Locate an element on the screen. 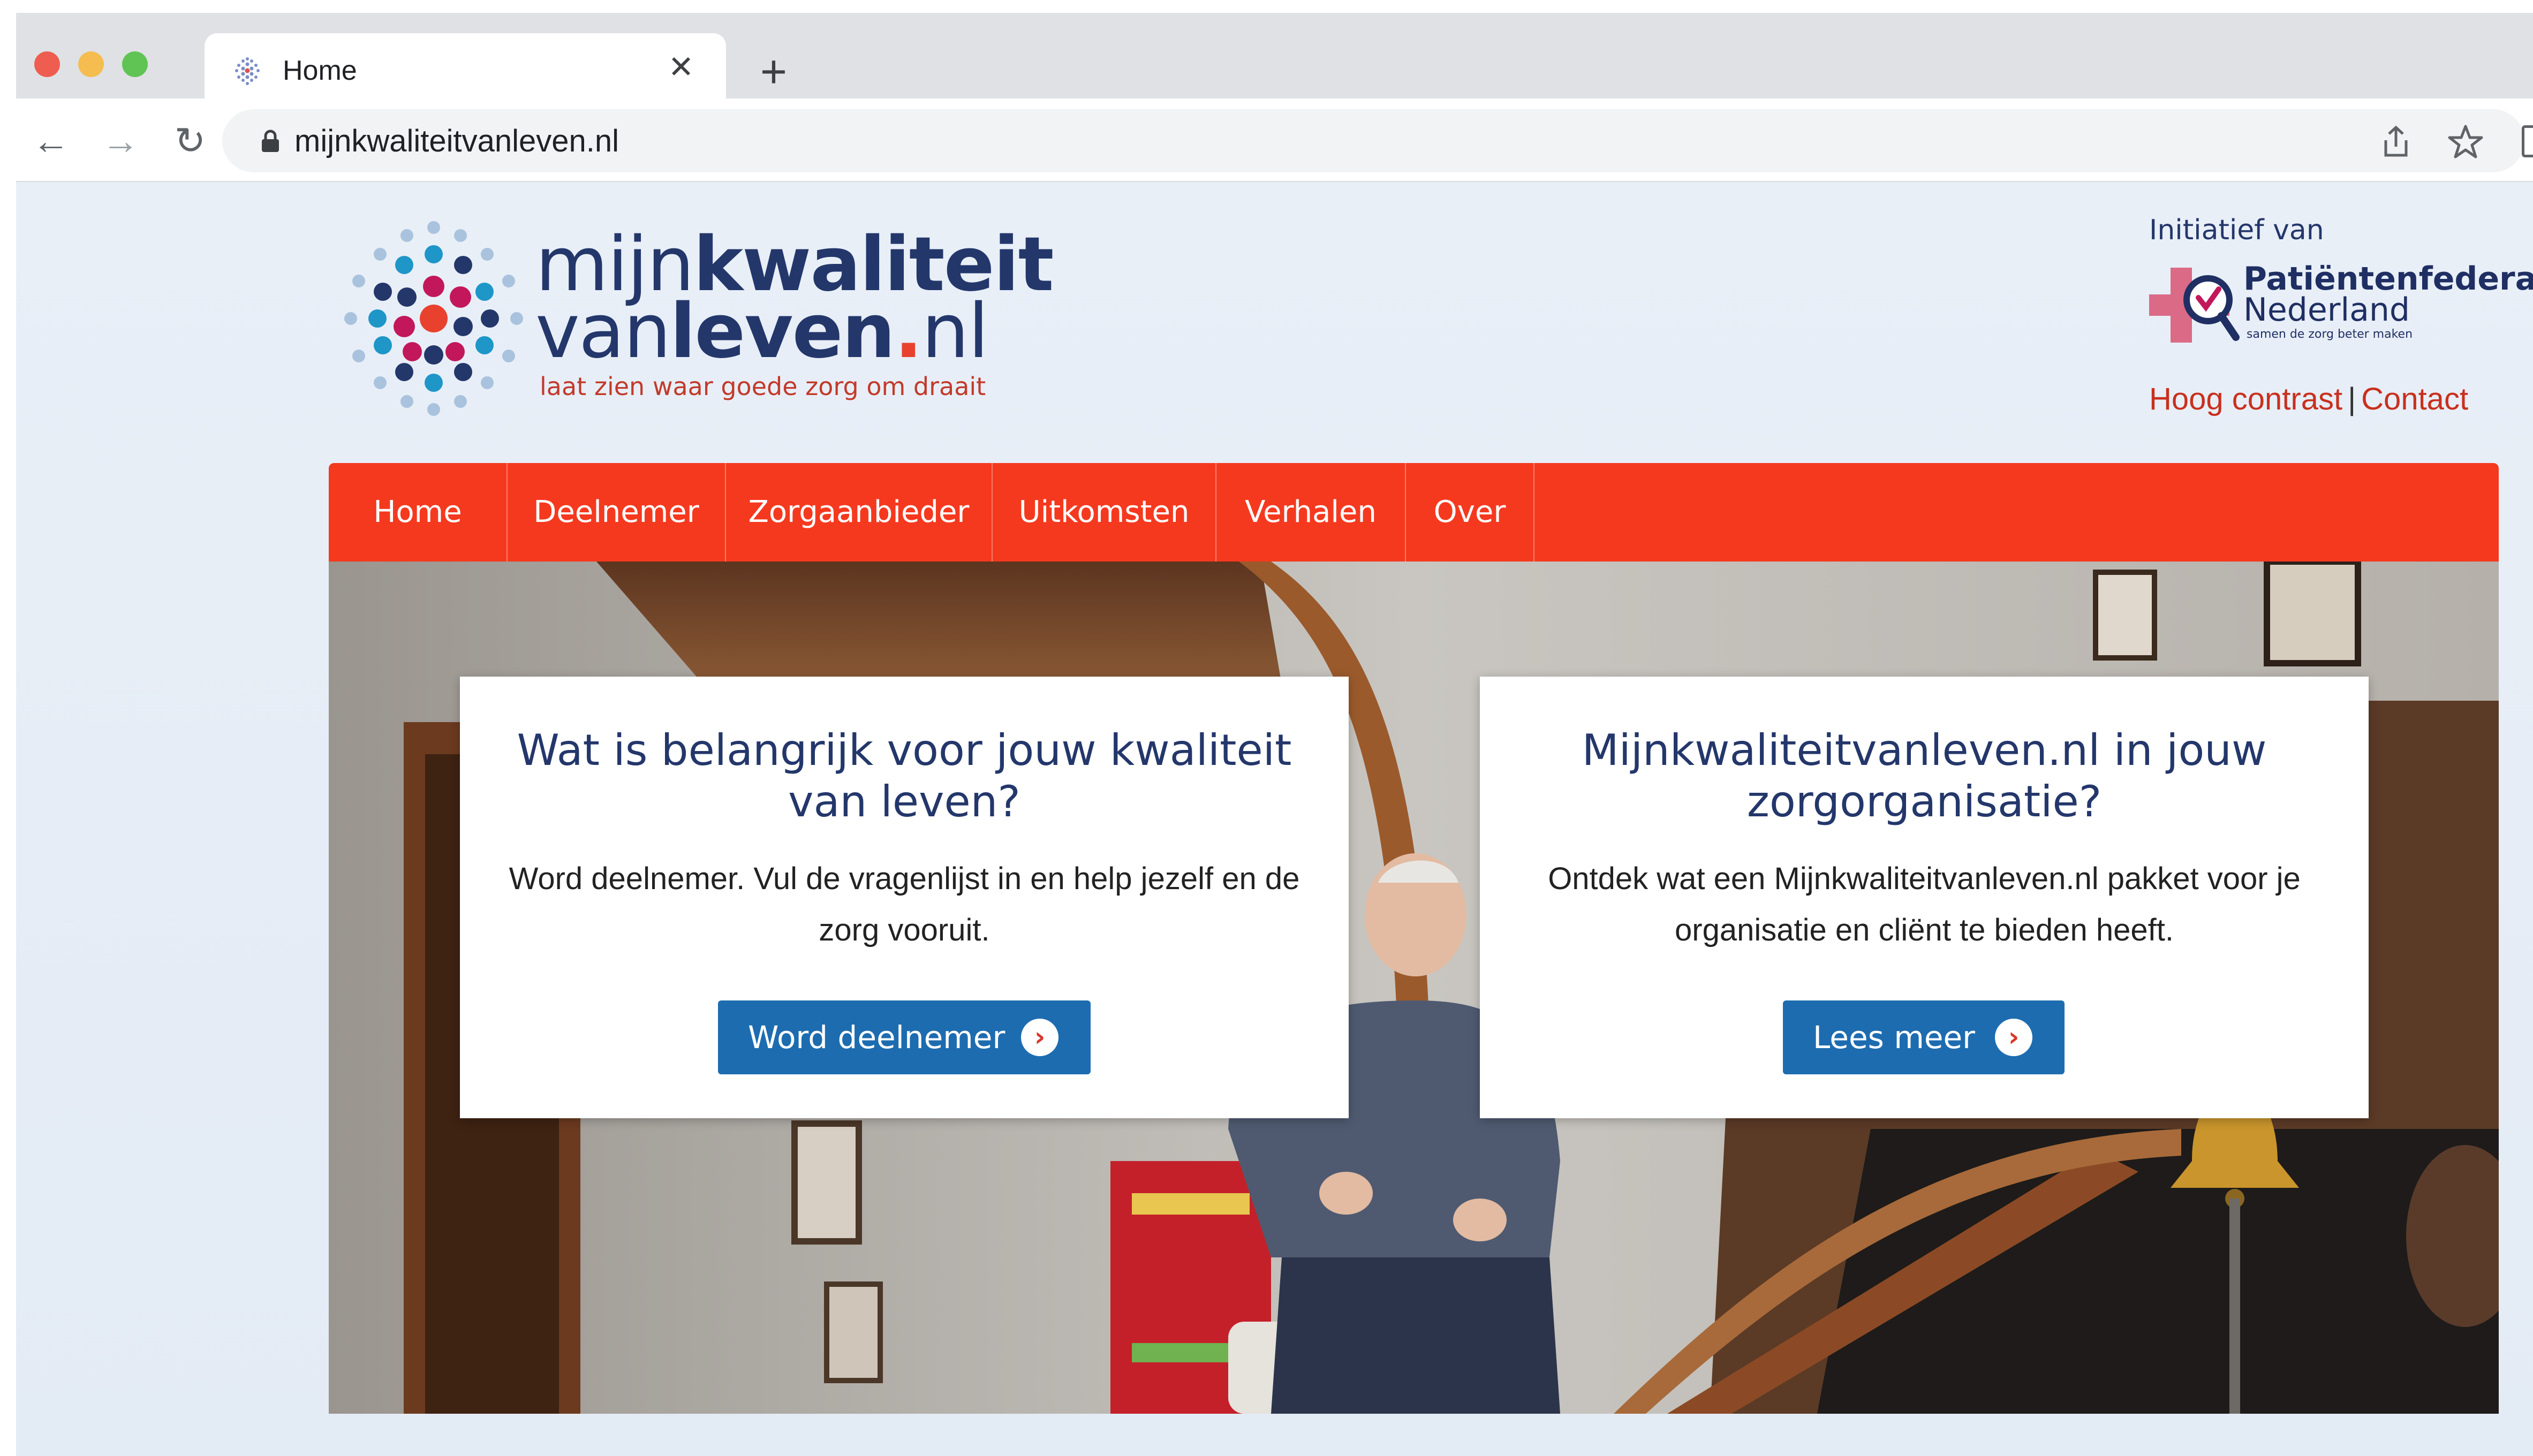 Image resolution: width=2533 pixels, height=1456 pixels. partner-name-line2: Nederland is located at coordinates (2326, 310).